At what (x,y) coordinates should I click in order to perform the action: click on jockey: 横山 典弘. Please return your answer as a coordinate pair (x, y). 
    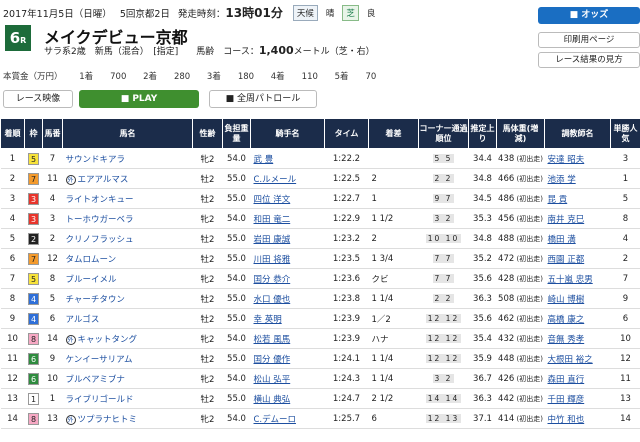
    Looking at the image, I should click on (287, 398).